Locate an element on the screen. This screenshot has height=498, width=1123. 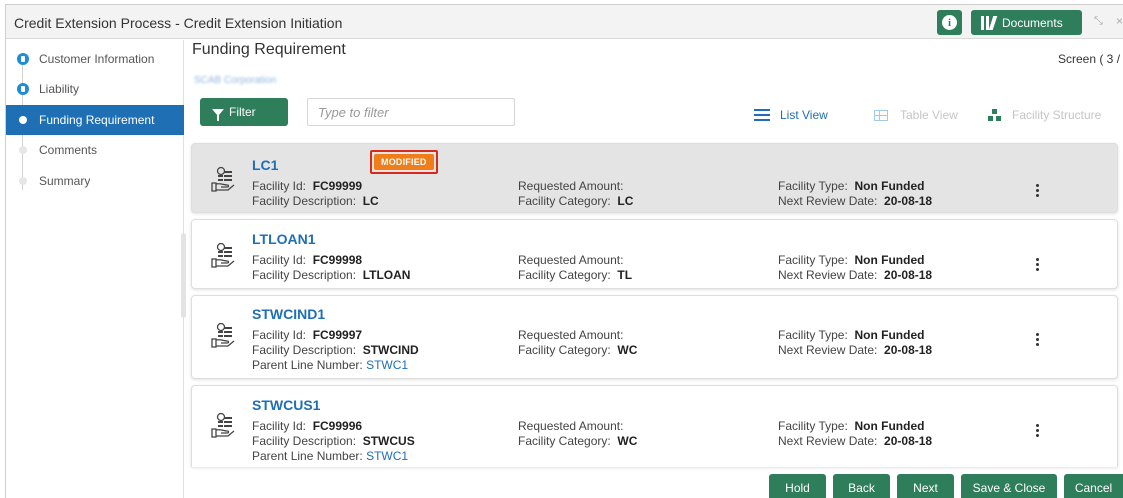
tab-list-view-visible: List View is located at coordinates (791, 115).